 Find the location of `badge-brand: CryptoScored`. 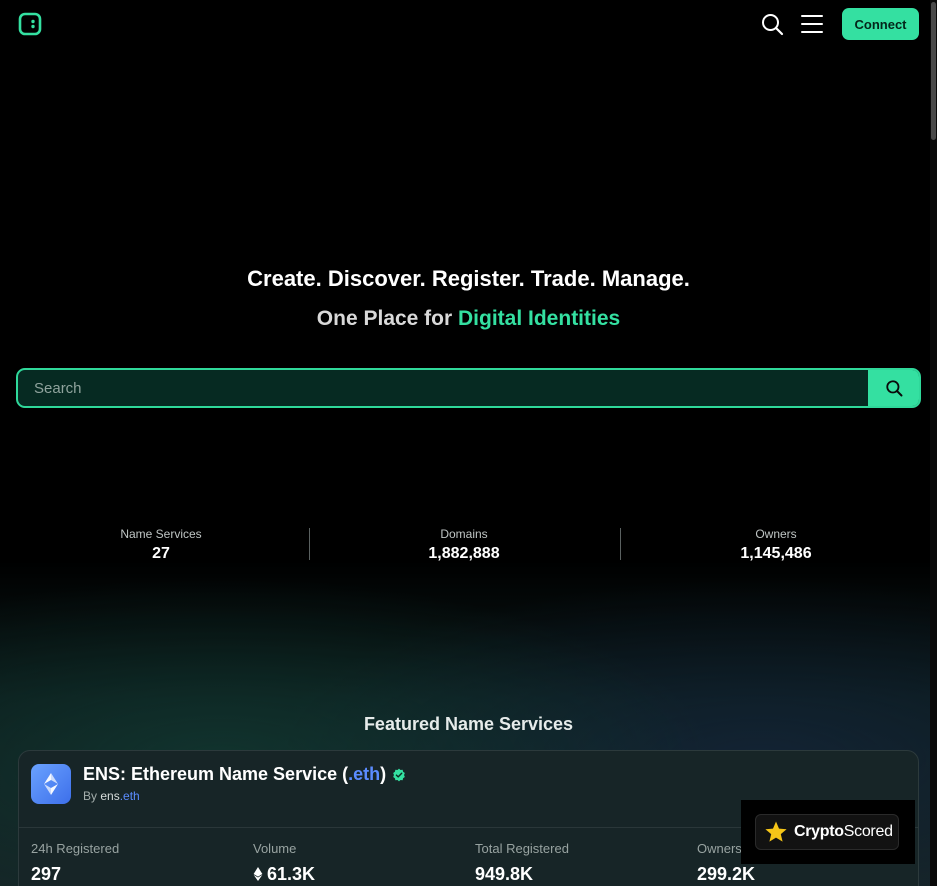

badge-brand: CryptoScored is located at coordinates (843, 832).